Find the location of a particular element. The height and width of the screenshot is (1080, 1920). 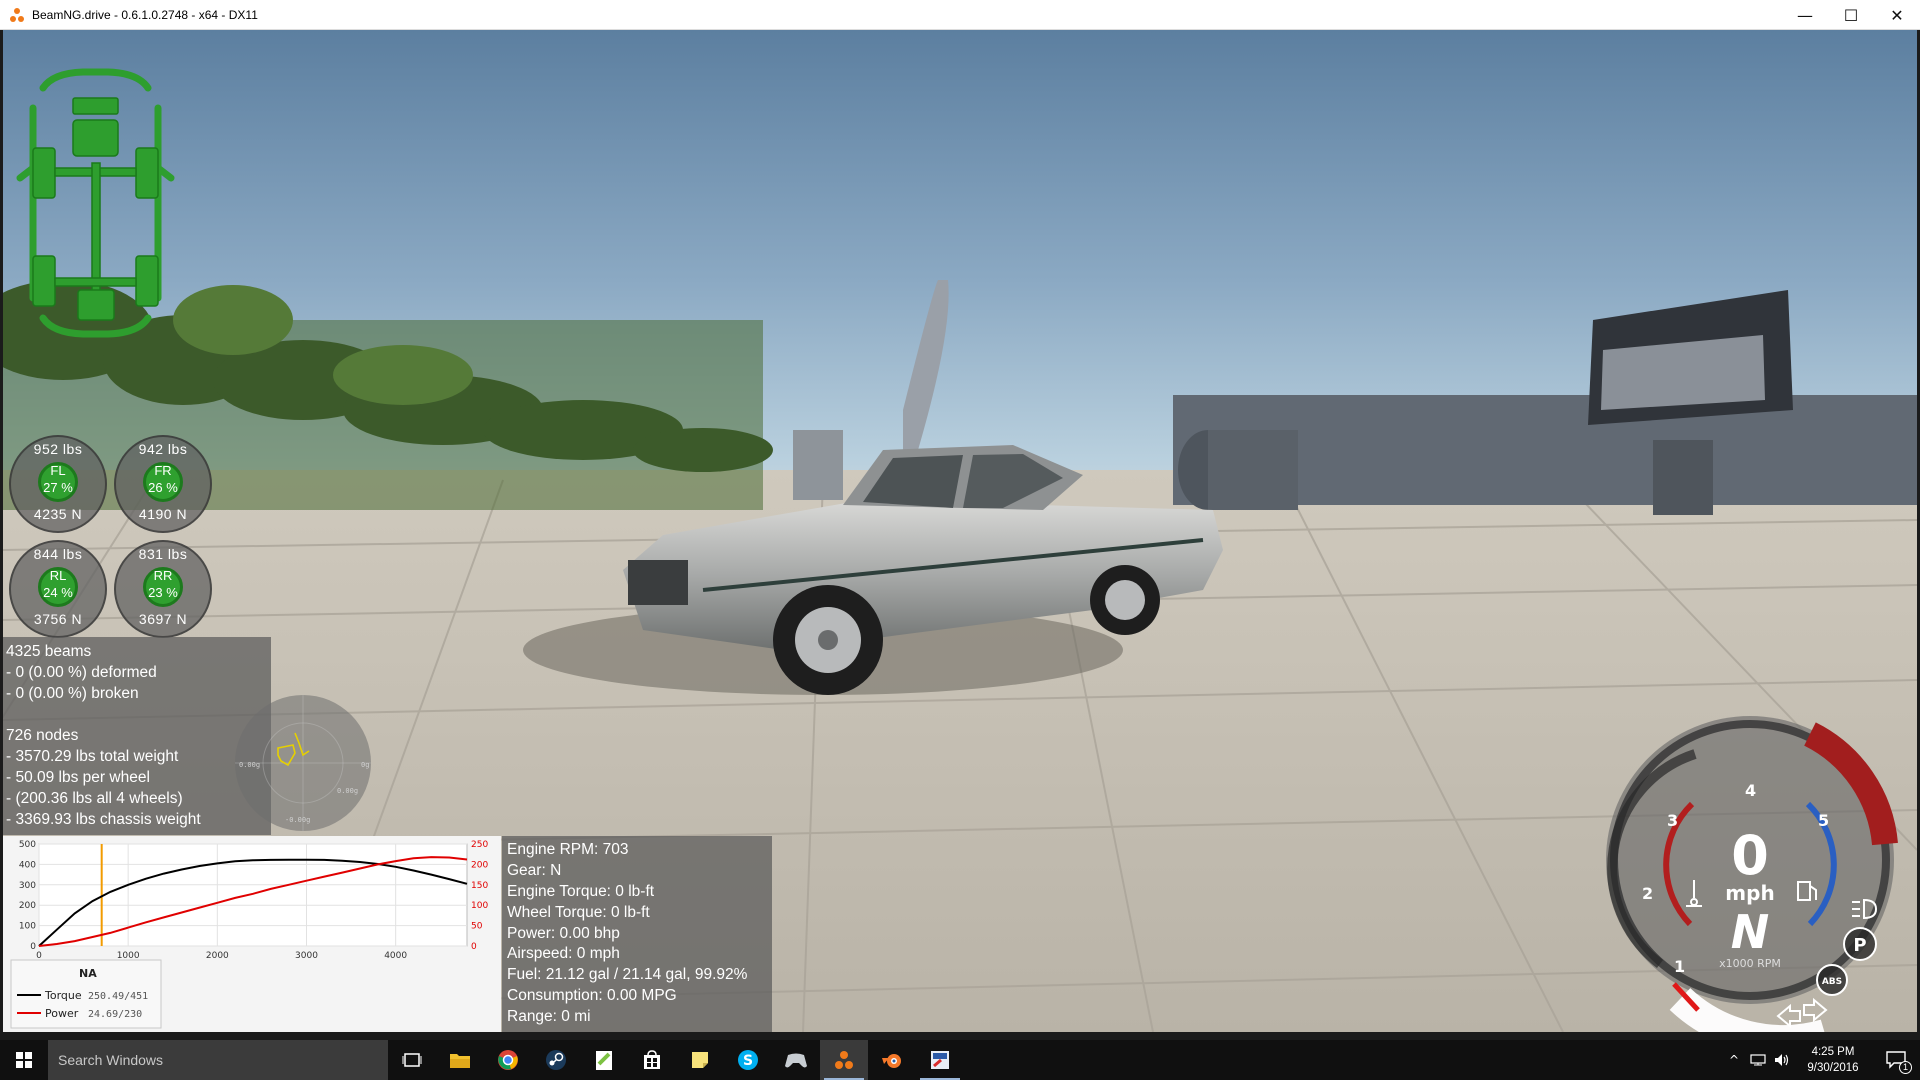

network-icon is located at coordinates (1758, 1060).